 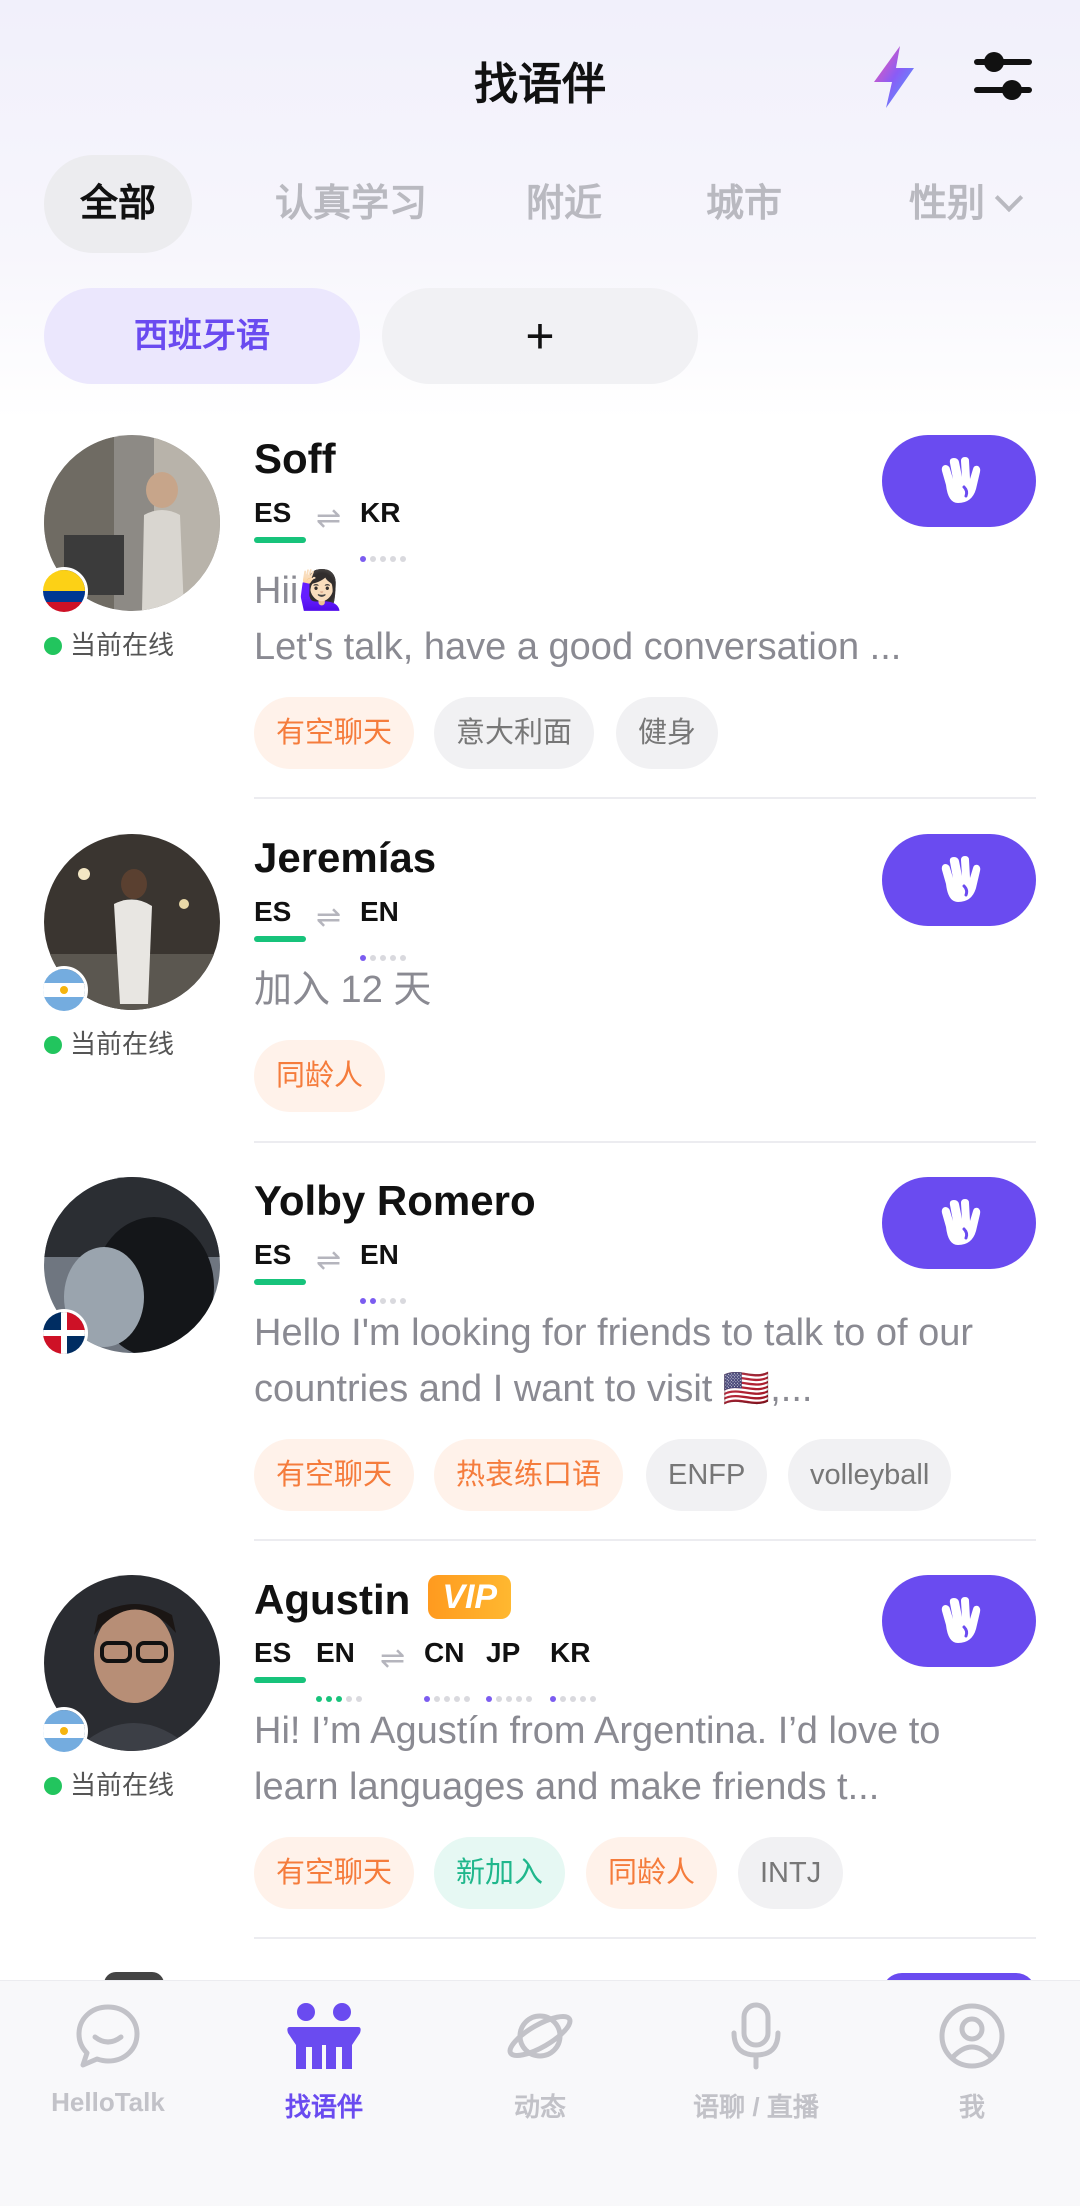 I want to click on tab-city: 城市, so click(x=744, y=204).